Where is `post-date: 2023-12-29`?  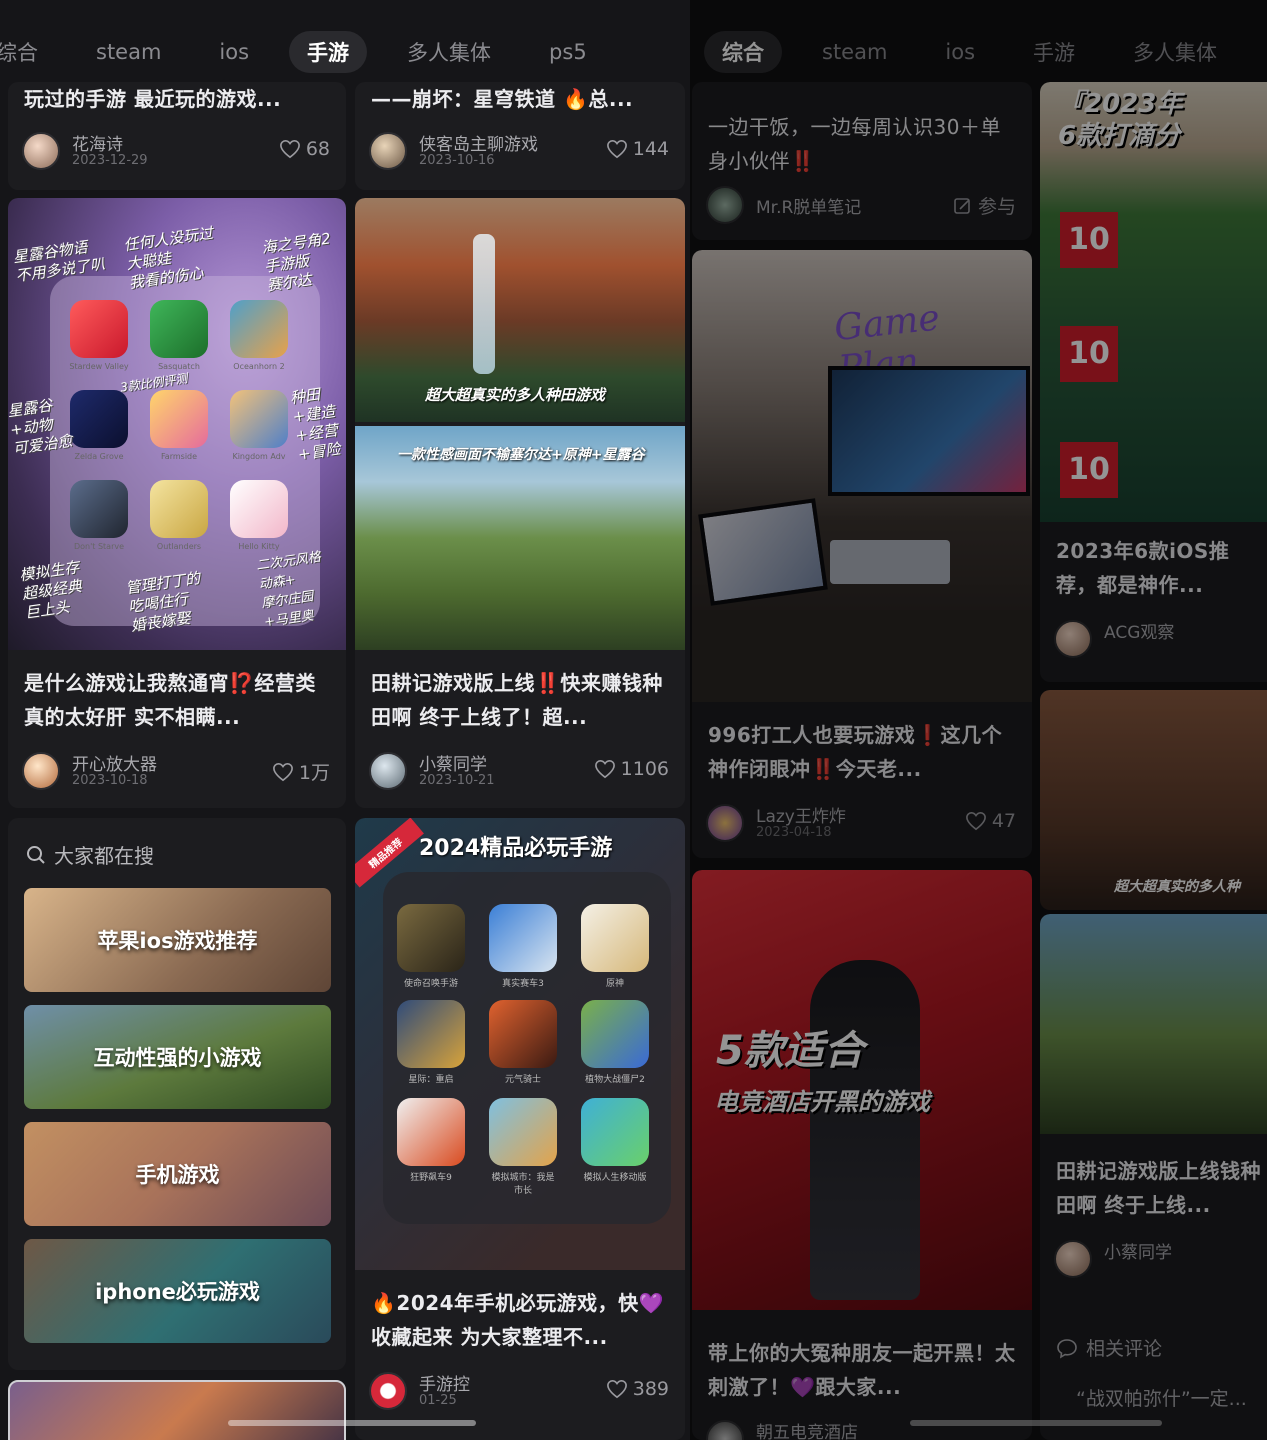
post-date: 2023-12-29 is located at coordinates (110, 160).